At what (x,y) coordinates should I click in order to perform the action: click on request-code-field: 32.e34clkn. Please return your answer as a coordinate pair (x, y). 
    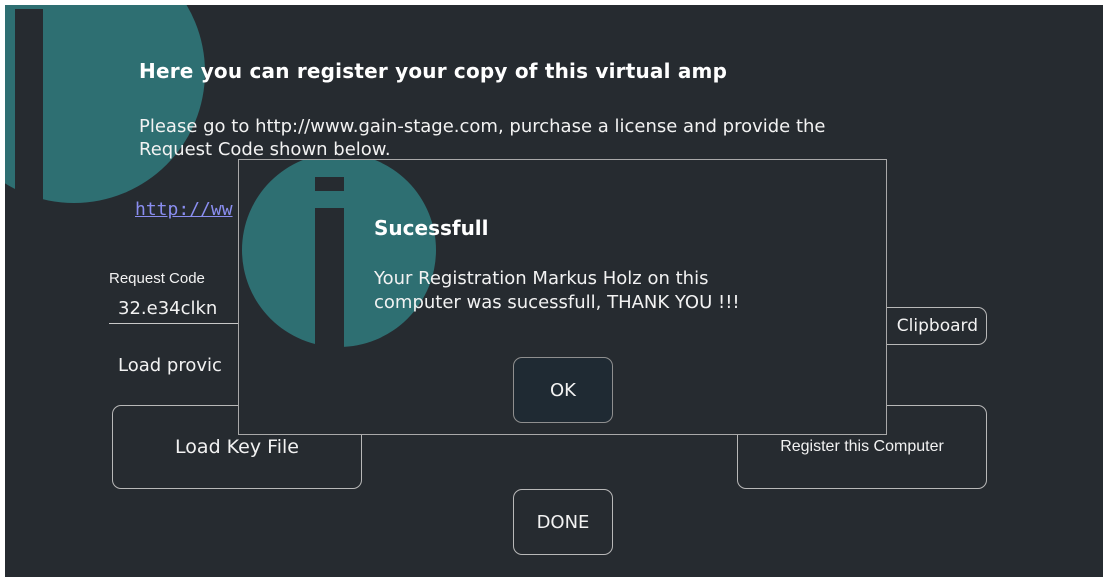
    Looking at the image, I should click on (167, 308).